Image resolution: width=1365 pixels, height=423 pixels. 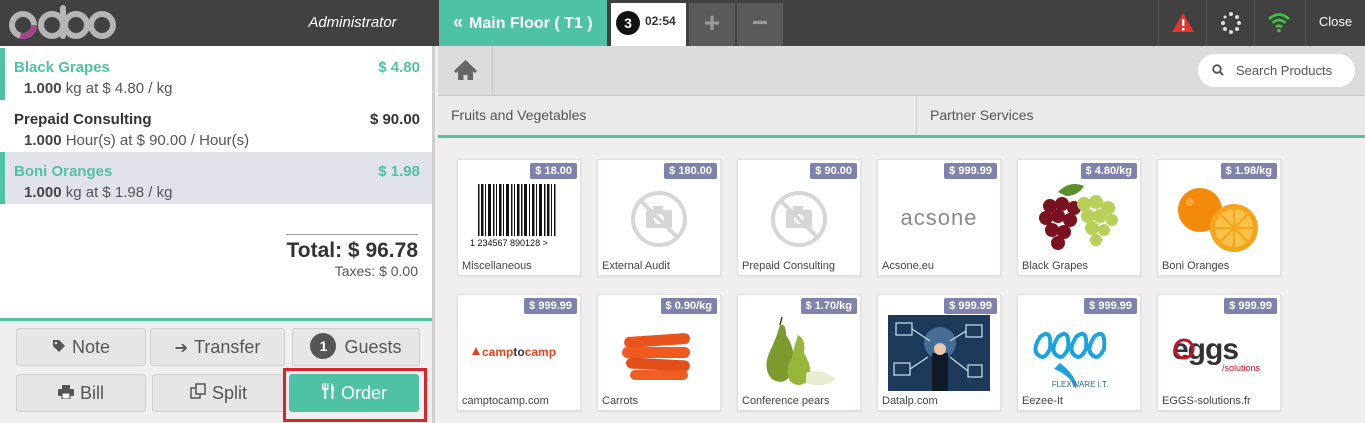 I want to click on product-name: Black Grapes, so click(x=1055, y=266).